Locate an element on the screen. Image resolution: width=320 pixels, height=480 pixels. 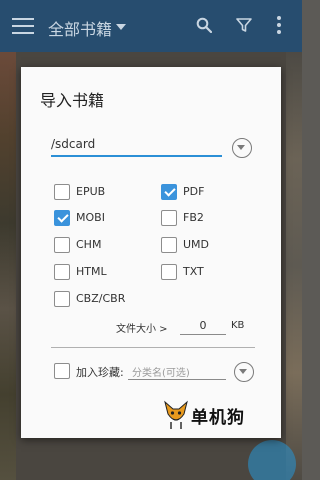
file-size-label: 文件大小 > is located at coordinates (142, 329).